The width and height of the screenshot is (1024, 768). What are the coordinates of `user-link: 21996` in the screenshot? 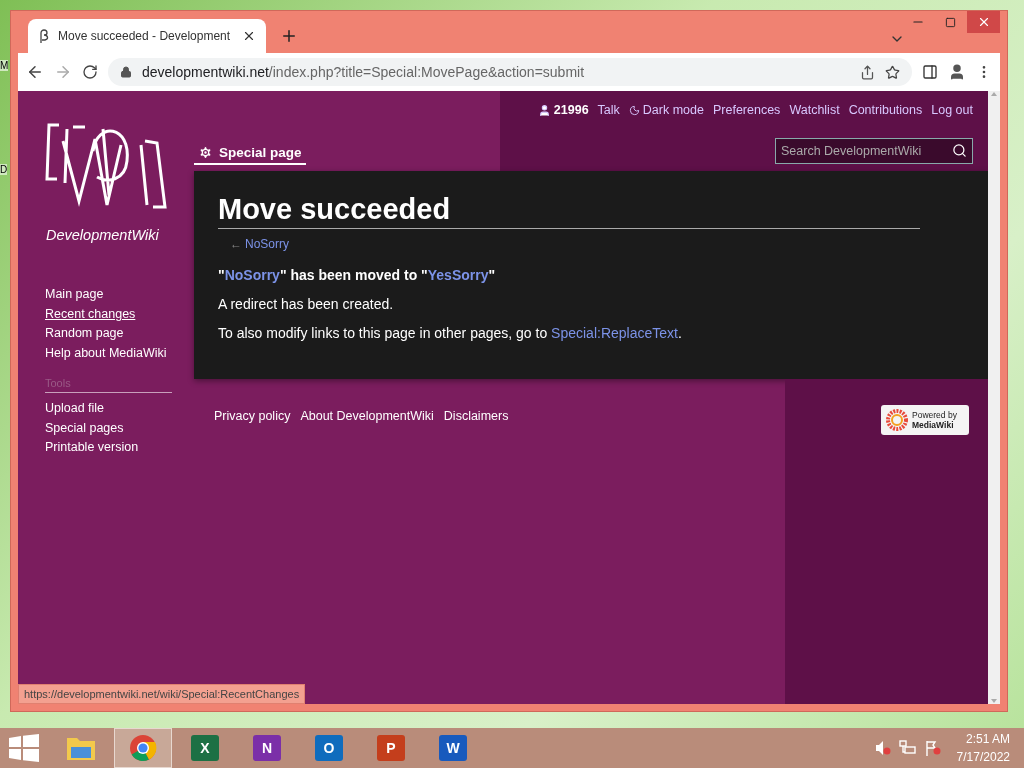 It's located at (563, 110).